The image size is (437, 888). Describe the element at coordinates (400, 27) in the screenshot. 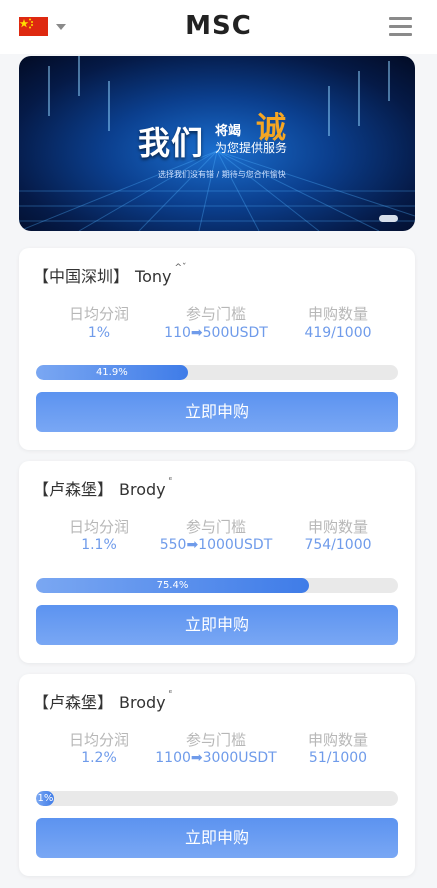

I see `hamburger-menu-icon` at that location.